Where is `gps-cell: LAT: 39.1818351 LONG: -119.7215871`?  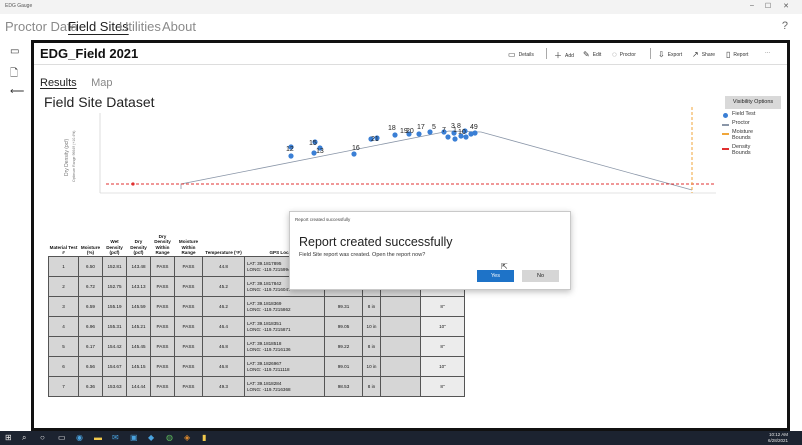
gps-cell: LAT: 39.1818351 LONG: -119.7215871 is located at coordinates (284, 327).